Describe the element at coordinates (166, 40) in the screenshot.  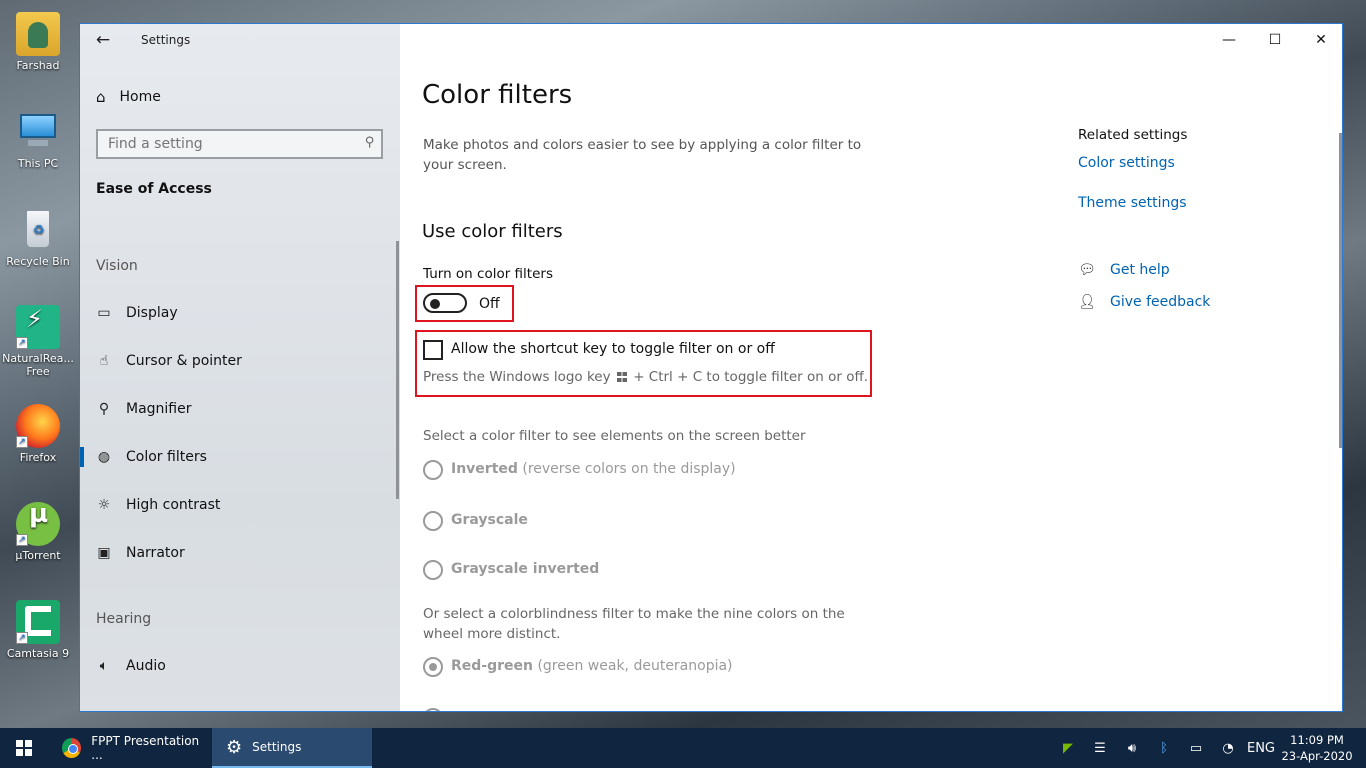
I see `window-title: Settings` at that location.